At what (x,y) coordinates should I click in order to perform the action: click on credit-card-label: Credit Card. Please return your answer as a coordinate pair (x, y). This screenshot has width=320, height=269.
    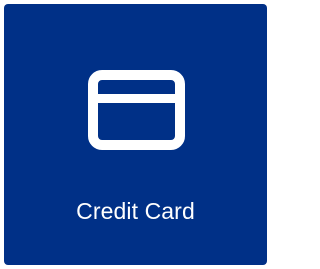
    Looking at the image, I should click on (135, 211).